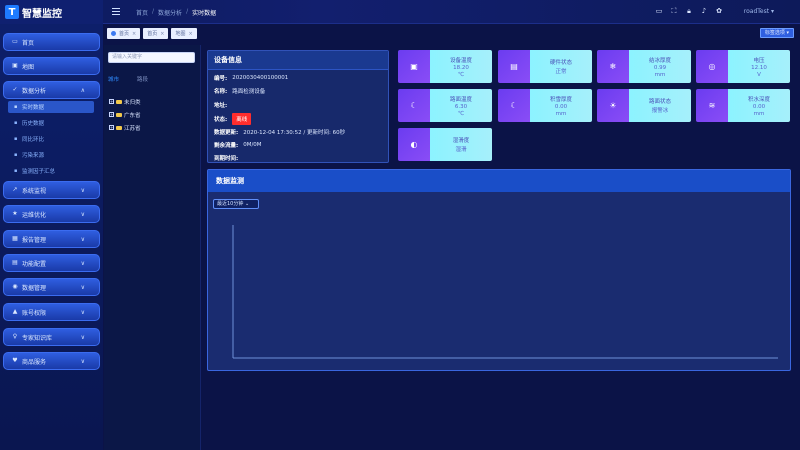 This screenshot has height=450, width=800. What do you see at coordinates (151, 57) in the screenshot?
I see `search-input: 请输入关键字` at bounding box center [151, 57].